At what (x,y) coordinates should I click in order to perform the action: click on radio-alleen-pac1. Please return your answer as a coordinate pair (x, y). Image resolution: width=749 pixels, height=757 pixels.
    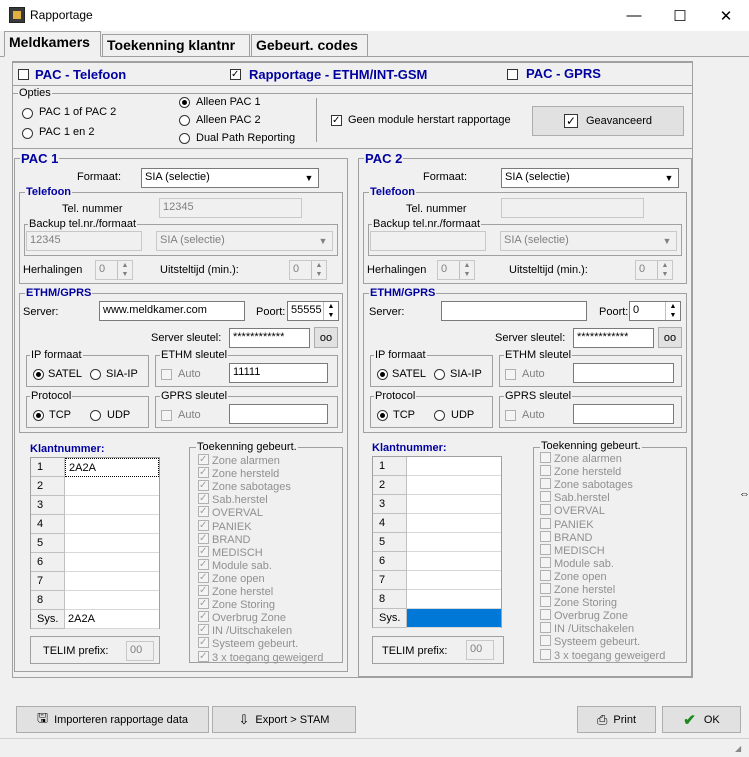
    Looking at the image, I should click on (184, 102).